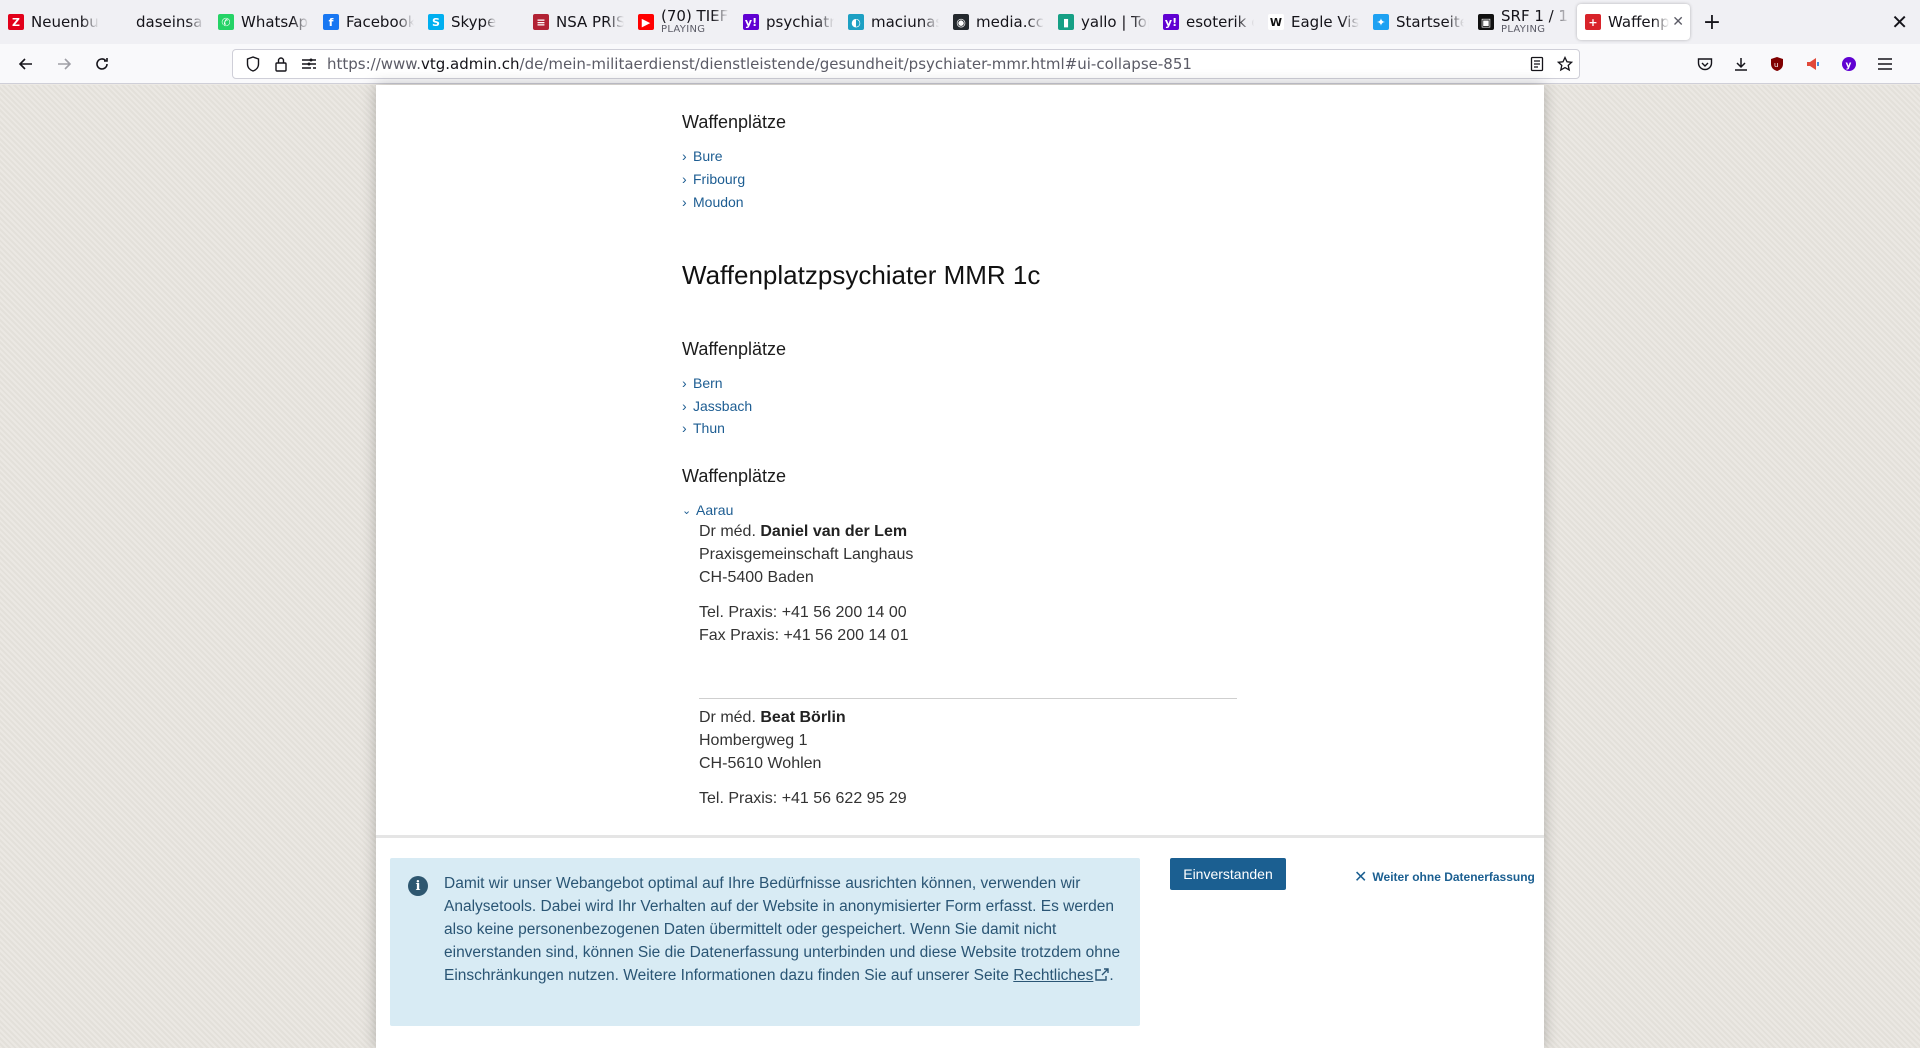 The width and height of the screenshot is (1920, 1048). What do you see at coordinates (1813, 64) in the screenshot?
I see `megaphone-extension-icon` at bounding box center [1813, 64].